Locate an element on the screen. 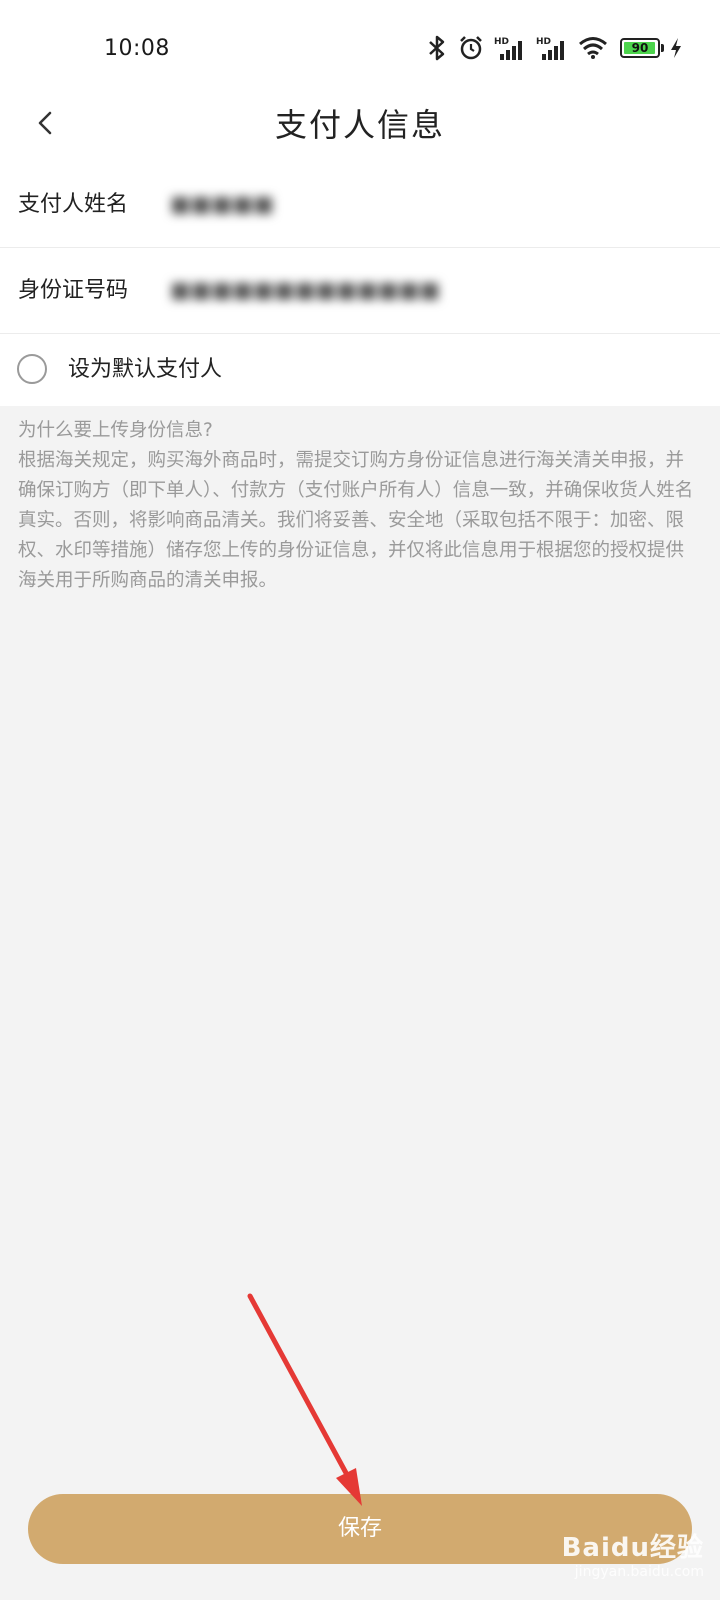 This screenshot has height=1600, width=720. payer-name-row: 支付人姓名 ■■■■■ is located at coordinates (360, 205).